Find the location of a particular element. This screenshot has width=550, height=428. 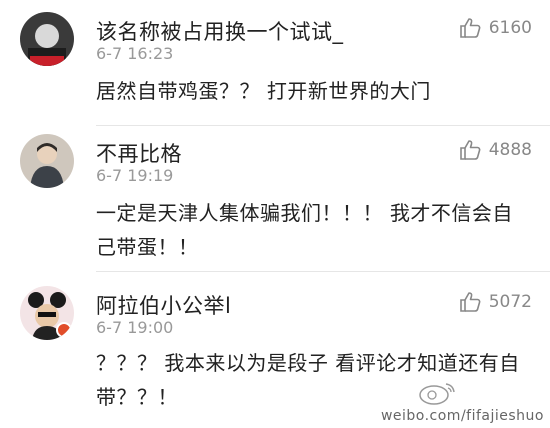

comment-text: 一定是天津人集体骗我们！！！ 我才不信会自己带蛋！！ is located at coordinates (304, 230).